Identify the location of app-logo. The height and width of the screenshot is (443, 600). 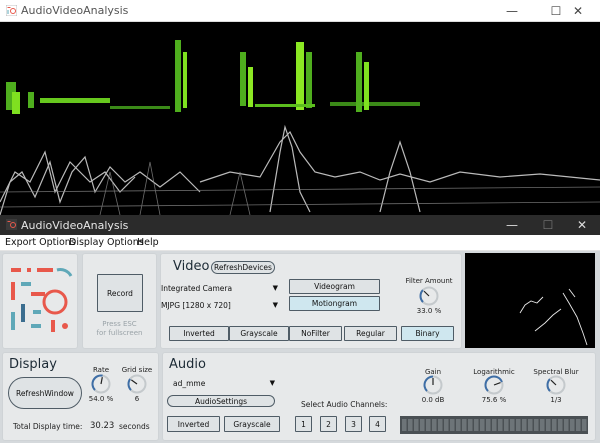
(42, 300).